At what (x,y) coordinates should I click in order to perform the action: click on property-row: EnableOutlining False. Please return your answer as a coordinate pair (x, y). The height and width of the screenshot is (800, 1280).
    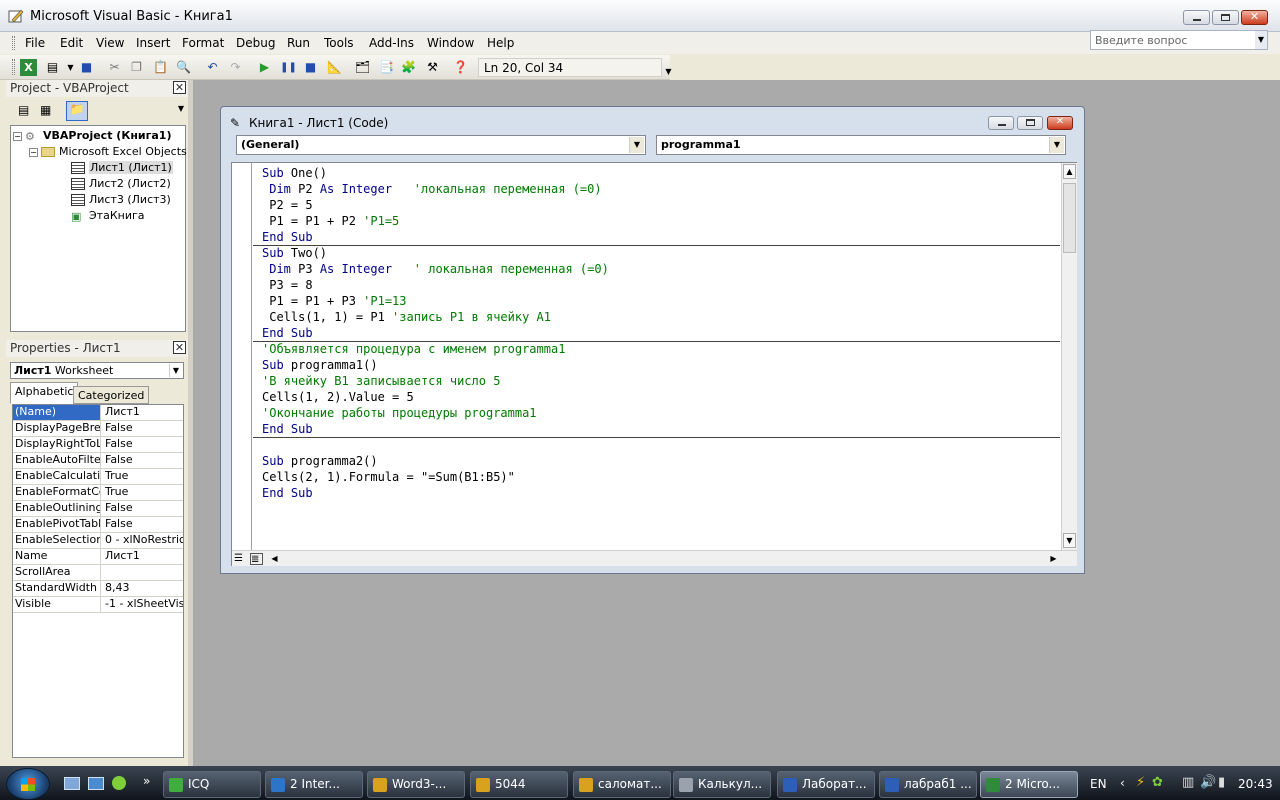
    Looking at the image, I should click on (98, 509).